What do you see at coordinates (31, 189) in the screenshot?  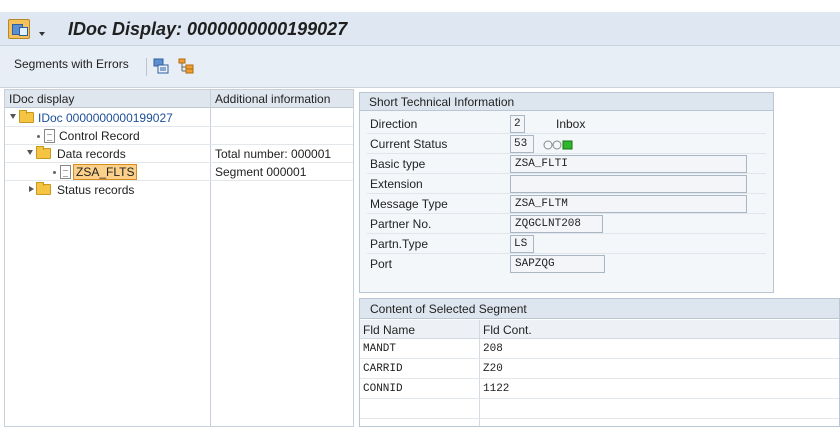 I see `expand-right-icon` at bounding box center [31, 189].